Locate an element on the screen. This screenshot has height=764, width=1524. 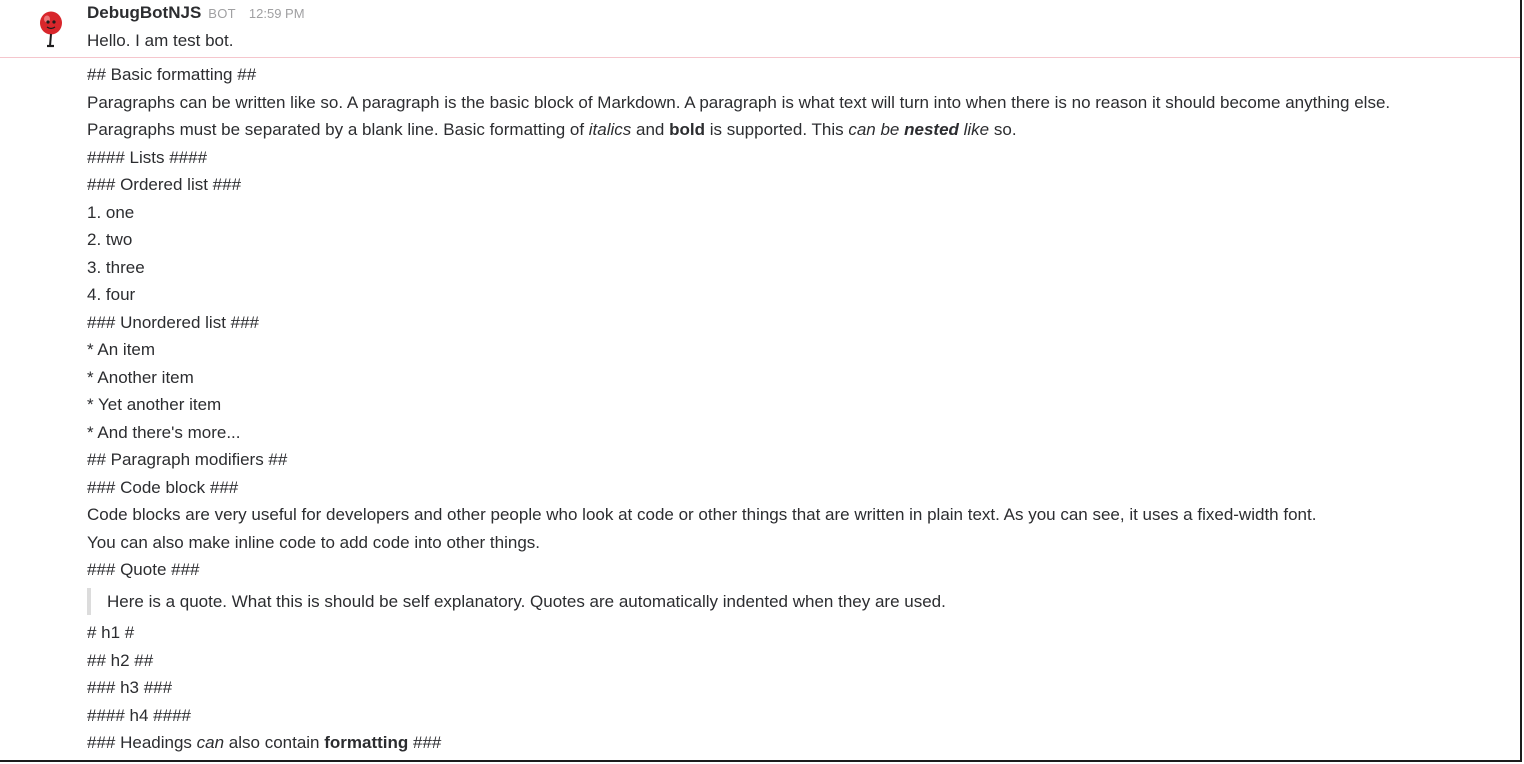
new-messages-divider is located at coordinates (760, 57).